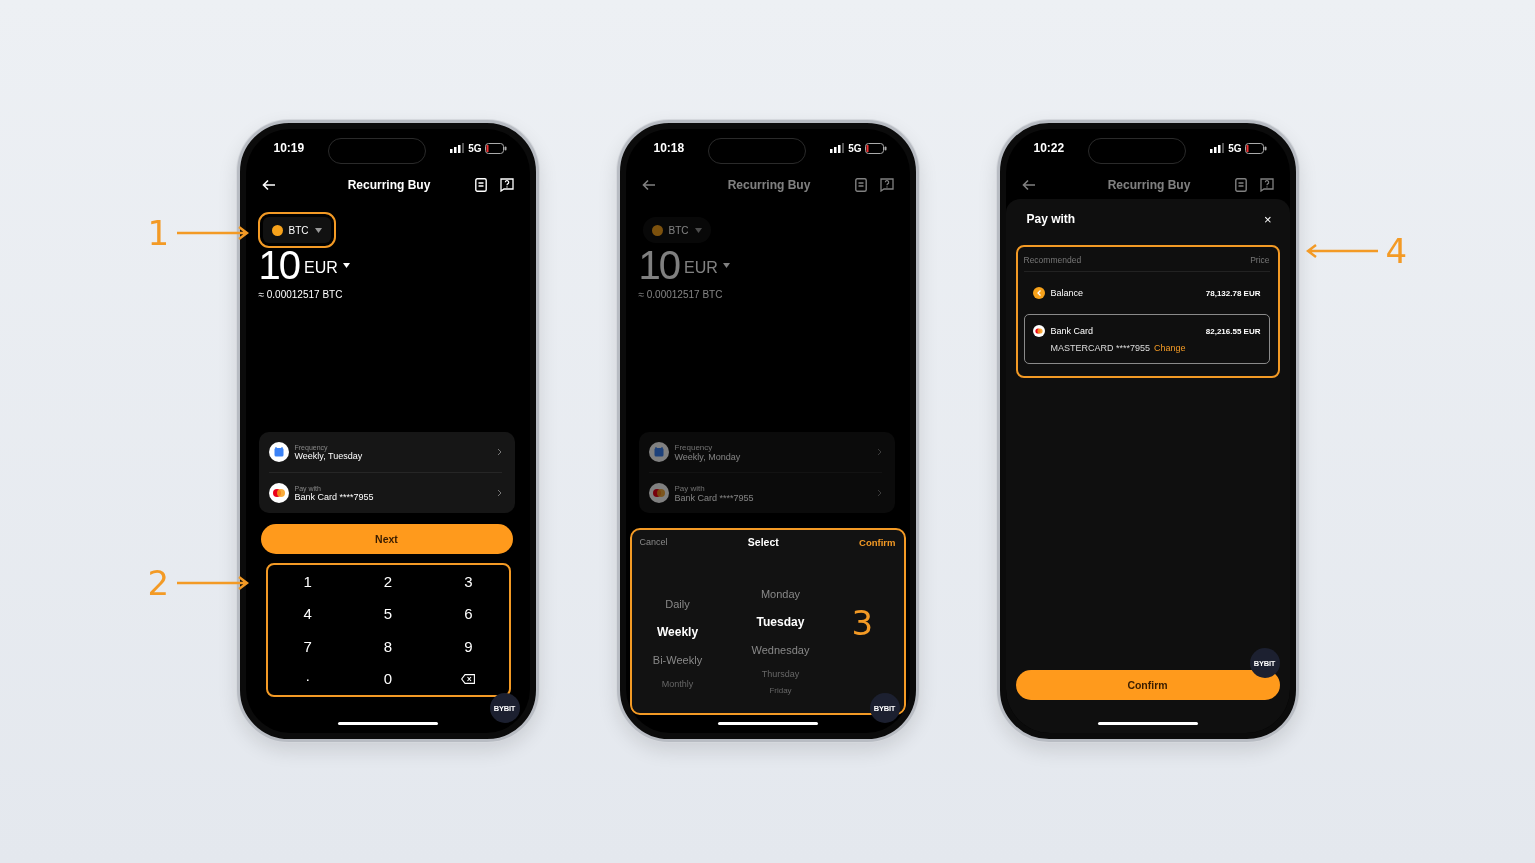  What do you see at coordinates (708, 456) in the screenshot?
I see `setting-value: Weekly, Monday` at bounding box center [708, 456].